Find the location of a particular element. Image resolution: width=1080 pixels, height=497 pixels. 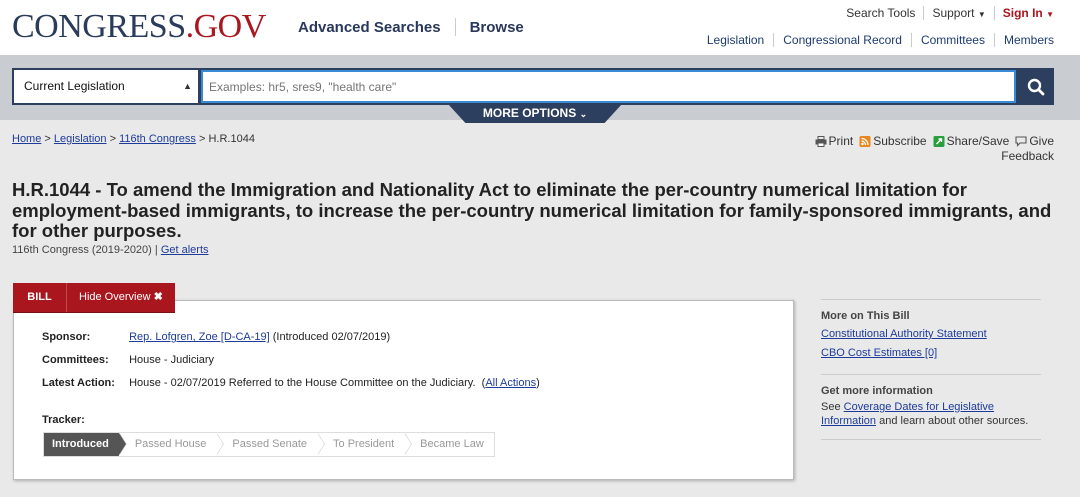

hide-overview-button: Hide Overview ✖ is located at coordinates (120, 297).